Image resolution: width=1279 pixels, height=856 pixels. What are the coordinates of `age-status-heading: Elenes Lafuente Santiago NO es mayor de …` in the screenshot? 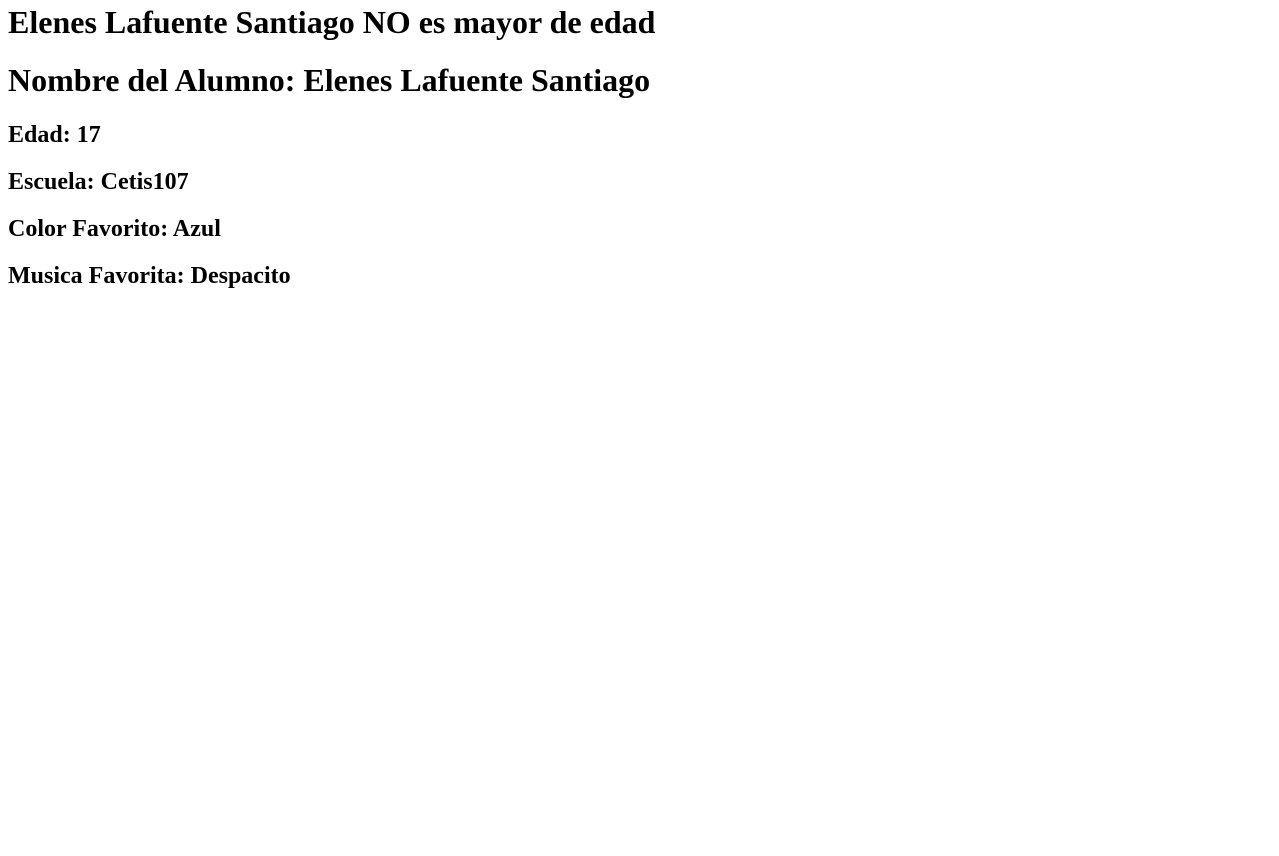 It's located at (332, 22).